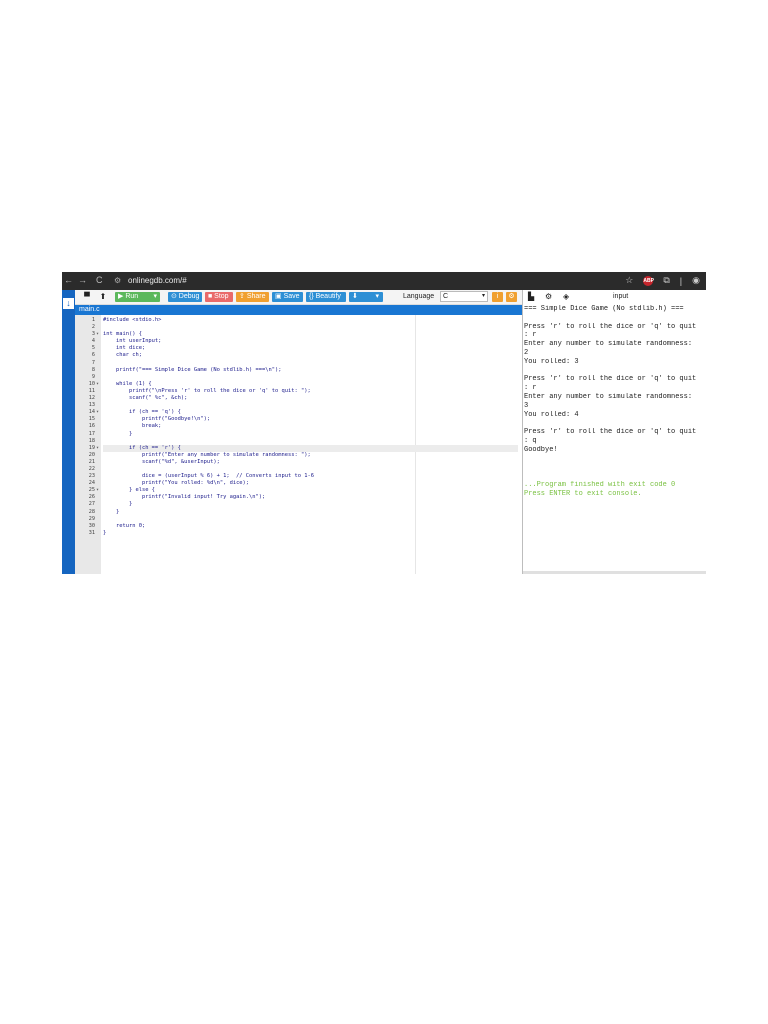  I want to click on line-number: 22, so click(91, 468).